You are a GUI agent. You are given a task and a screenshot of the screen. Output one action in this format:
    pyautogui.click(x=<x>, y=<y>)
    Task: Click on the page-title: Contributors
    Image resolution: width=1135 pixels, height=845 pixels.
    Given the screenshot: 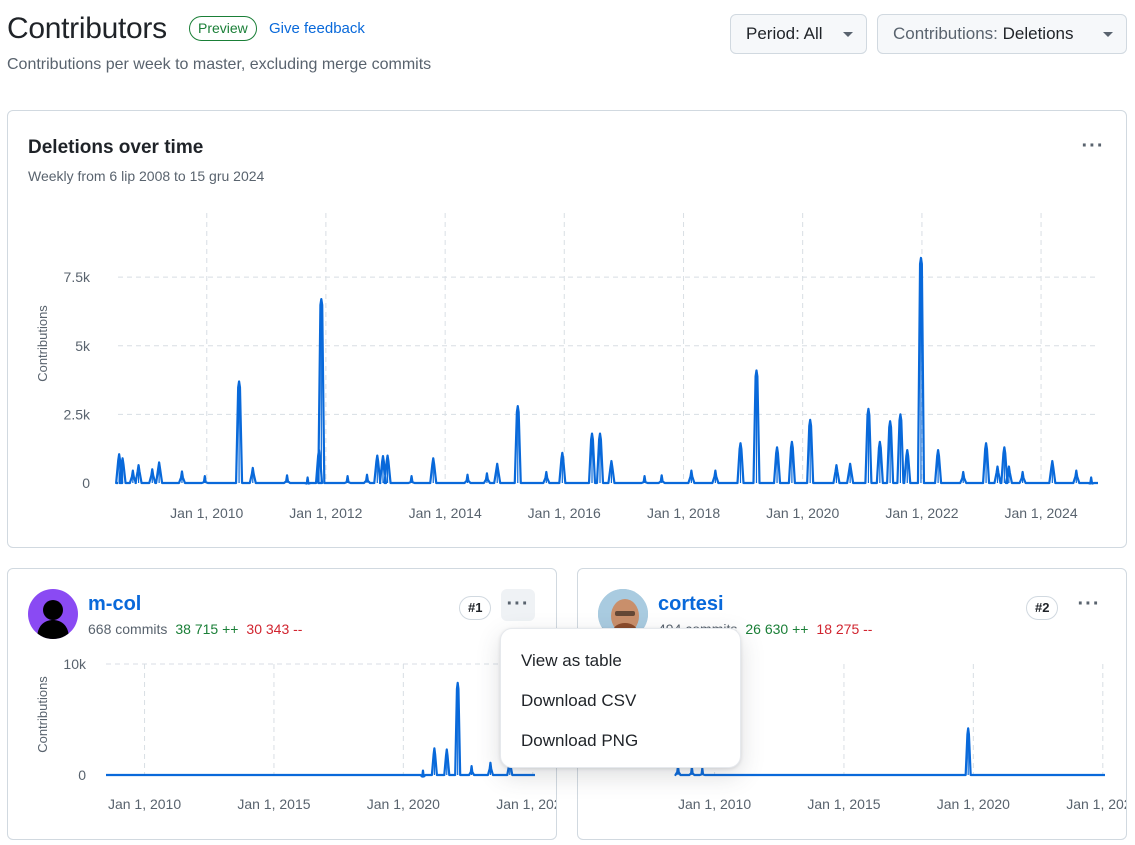 What is the action you would take?
    pyautogui.click(x=87, y=28)
    